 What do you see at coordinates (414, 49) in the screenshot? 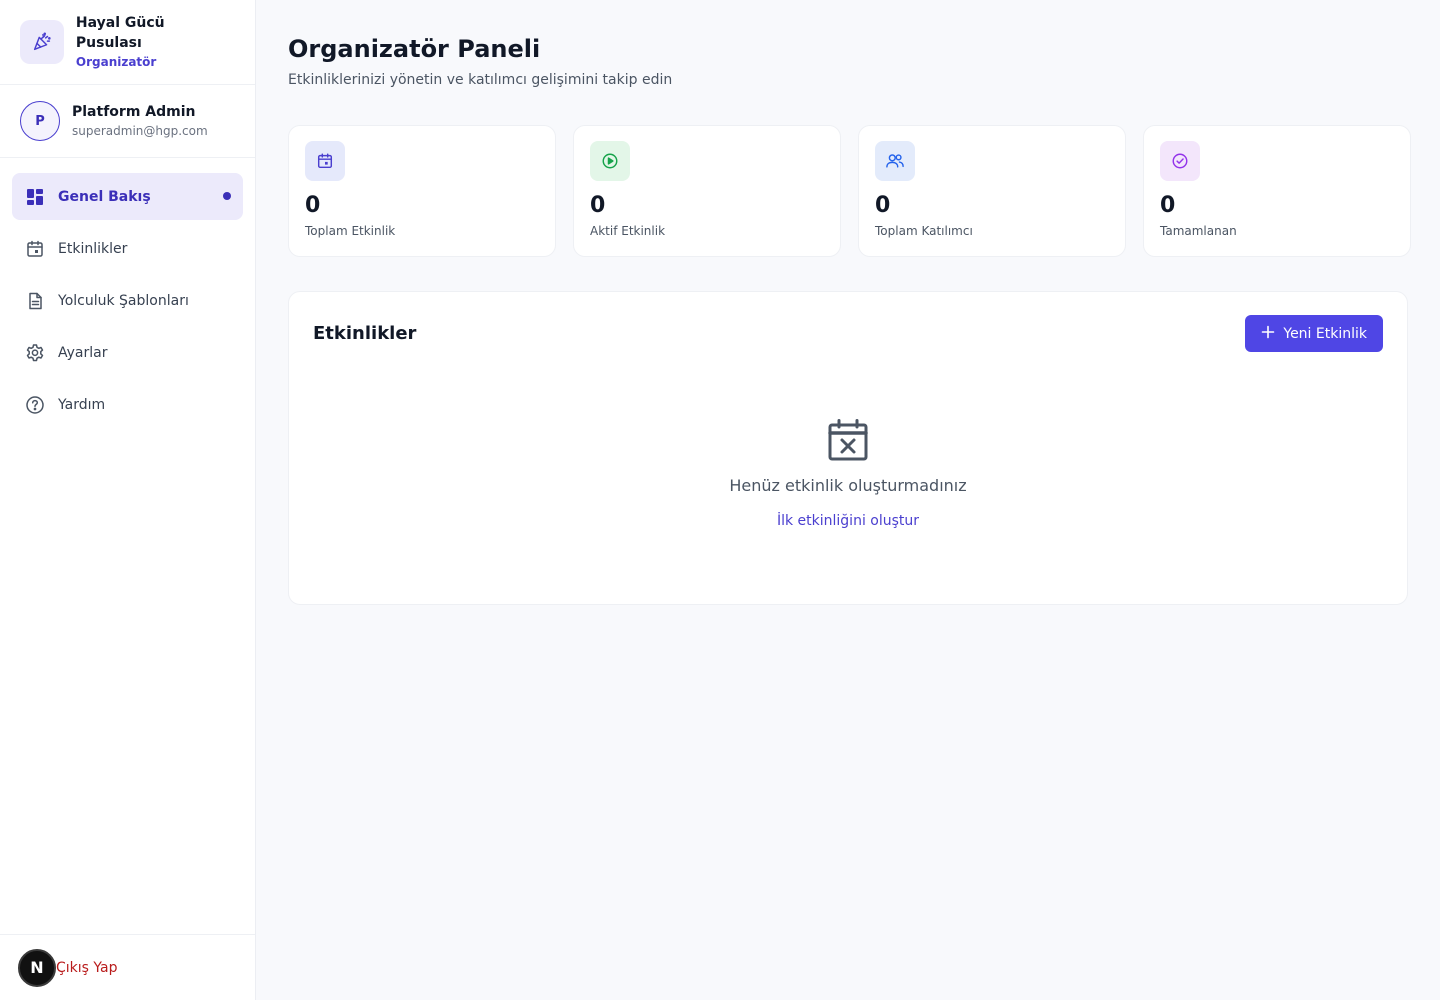
I see `page-title: Organizatör Paneli` at bounding box center [414, 49].